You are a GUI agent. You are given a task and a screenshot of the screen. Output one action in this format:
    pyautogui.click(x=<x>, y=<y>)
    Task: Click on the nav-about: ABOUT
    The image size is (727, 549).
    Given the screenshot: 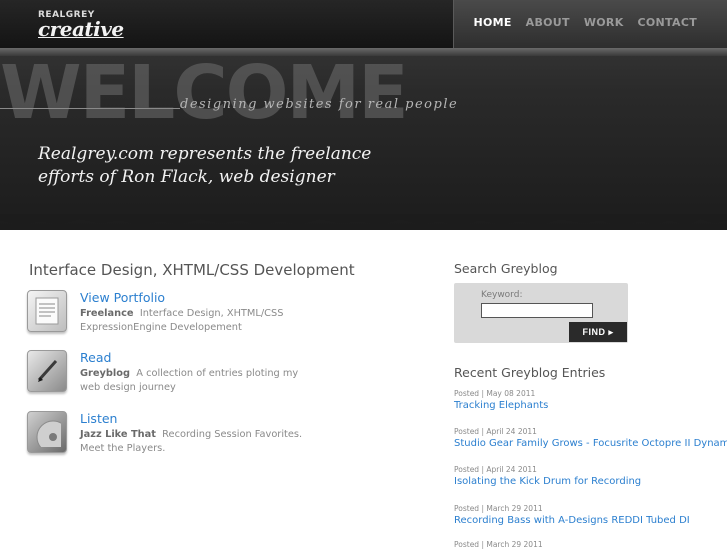 What is the action you would take?
    pyautogui.click(x=548, y=22)
    